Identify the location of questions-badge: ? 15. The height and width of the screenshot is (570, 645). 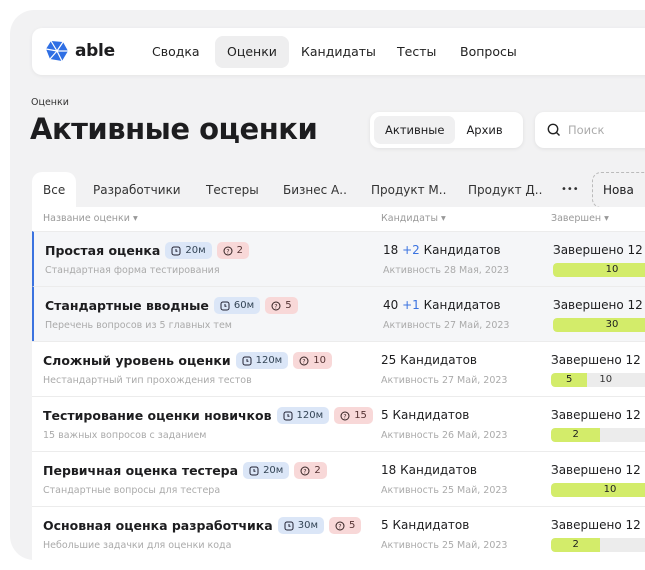
(353, 415).